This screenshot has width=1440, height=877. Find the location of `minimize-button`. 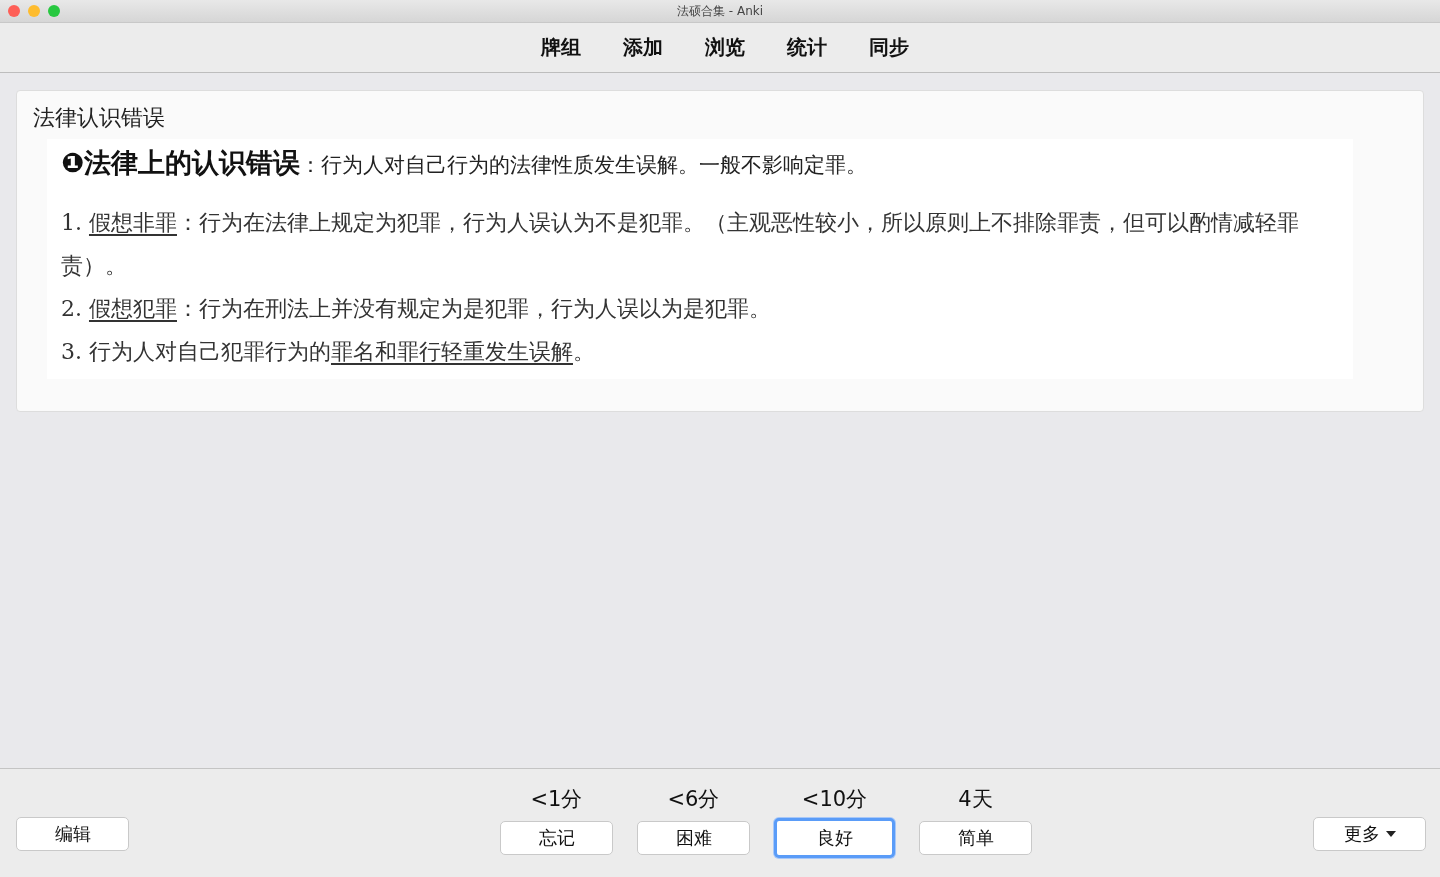

minimize-button is located at coordinates (34, 11).